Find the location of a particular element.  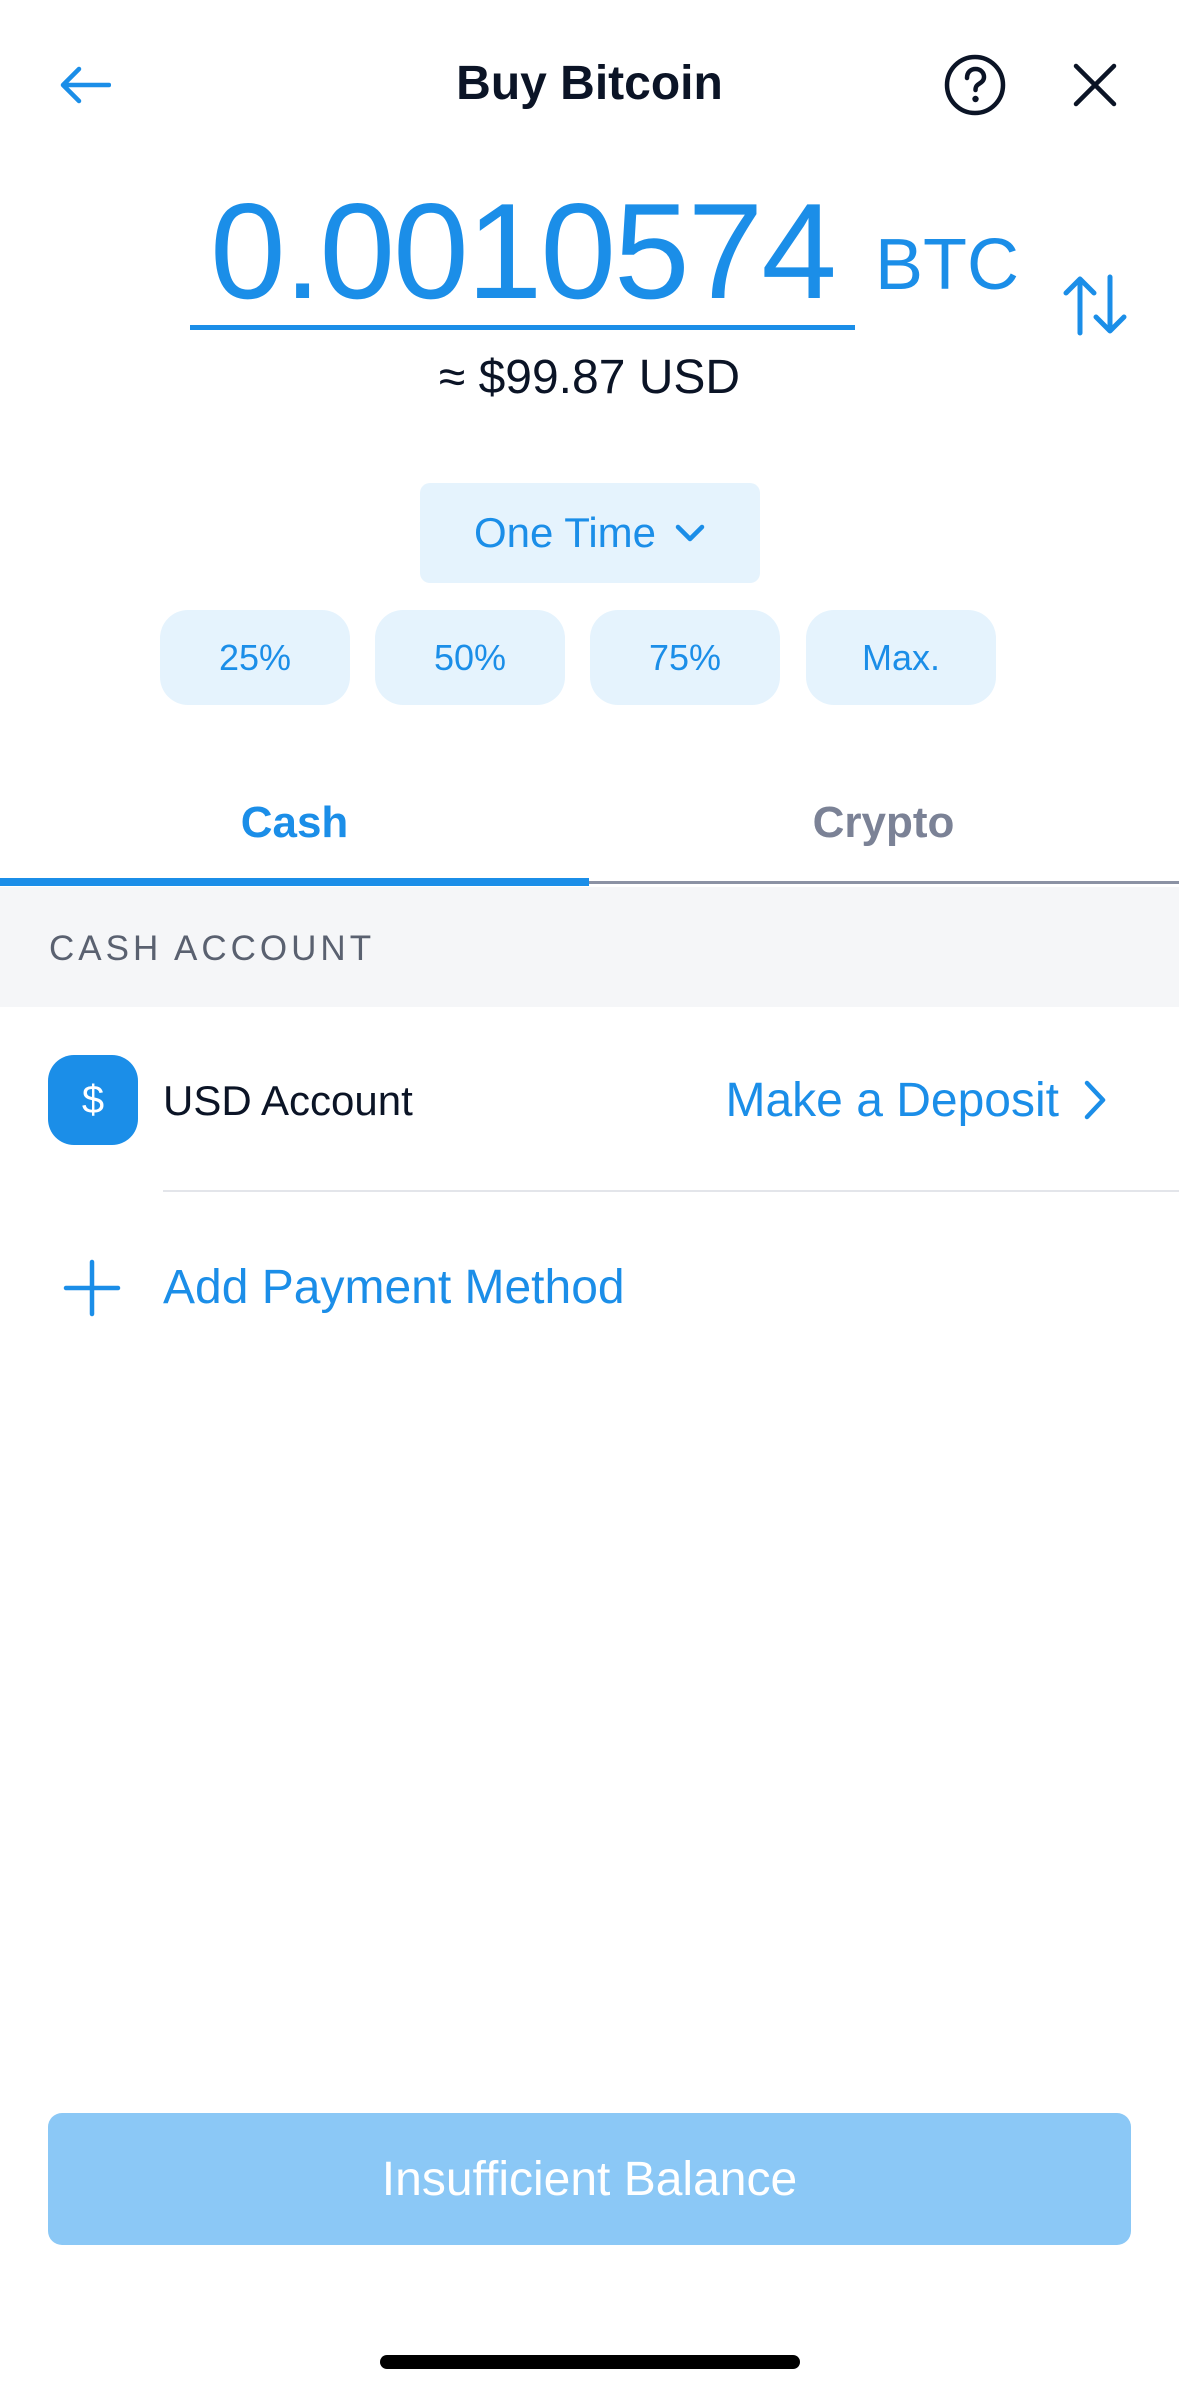

usd-equivalent: ≈ $99.87 USD is located at coordinates (589, 377).